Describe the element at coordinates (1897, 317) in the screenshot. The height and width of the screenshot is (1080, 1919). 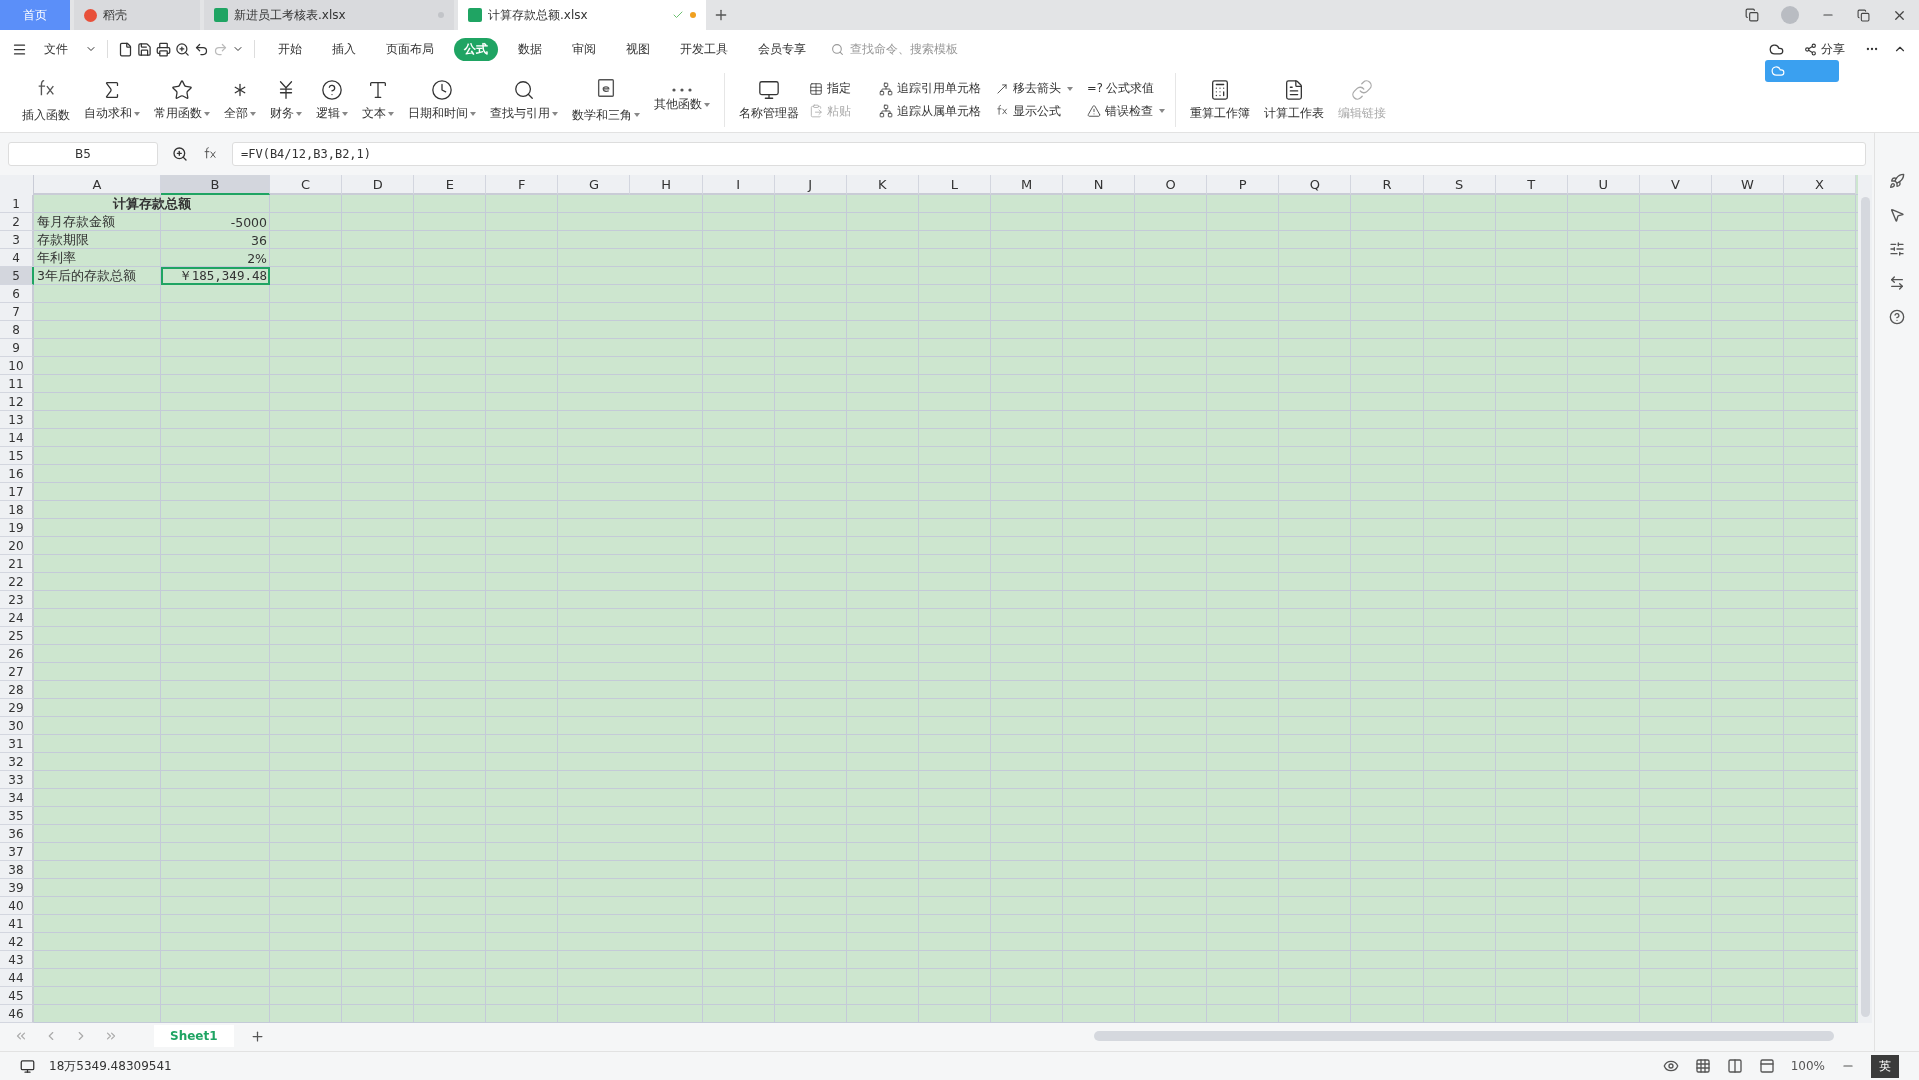
I see `help-icon` at that location.